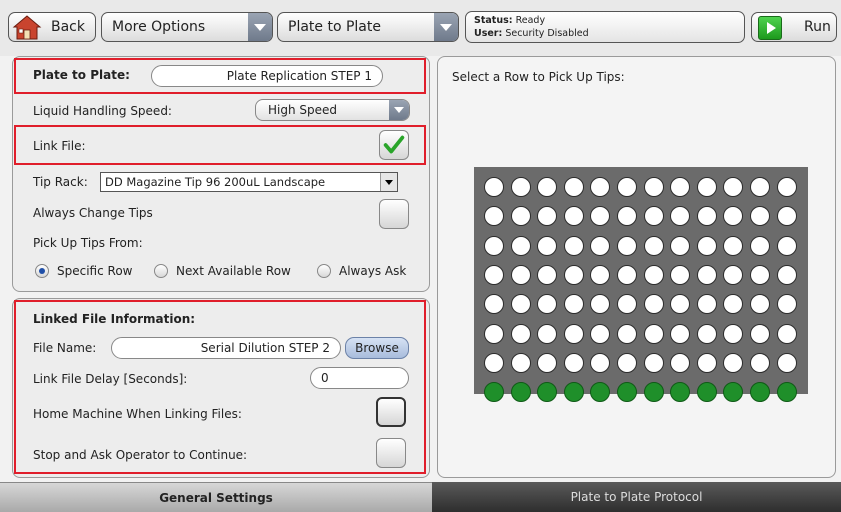 The height and width of the screenshot is (512, 841). Describe the element at coordinates (377, 348) in the screenshot. I see `browse-button: Browse` at that location.